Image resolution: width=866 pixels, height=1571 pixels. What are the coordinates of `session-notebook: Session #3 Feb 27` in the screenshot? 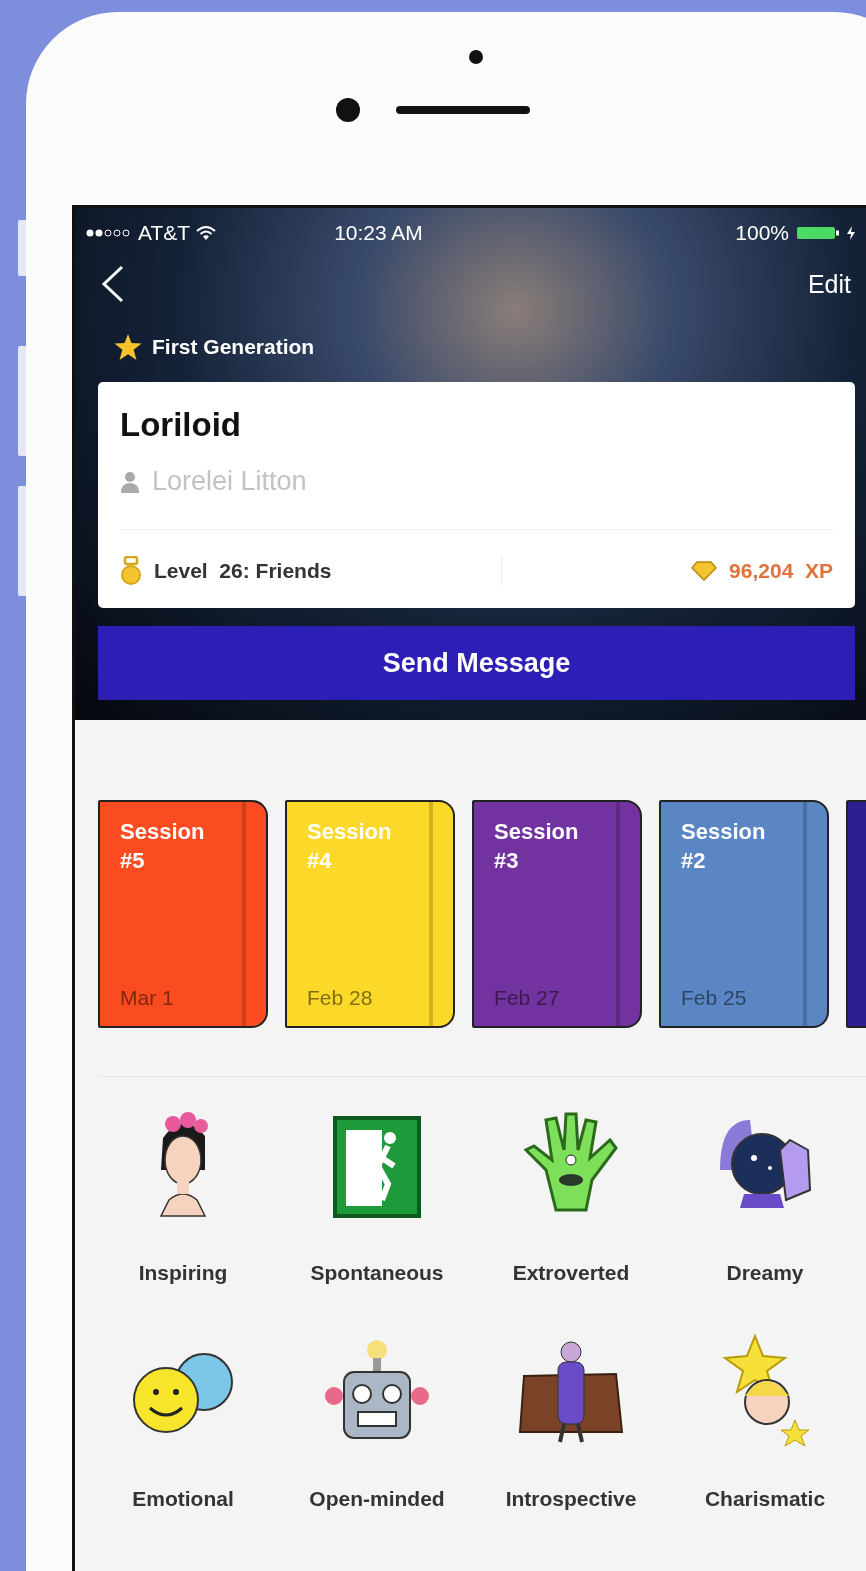 It's located at (557, 914).